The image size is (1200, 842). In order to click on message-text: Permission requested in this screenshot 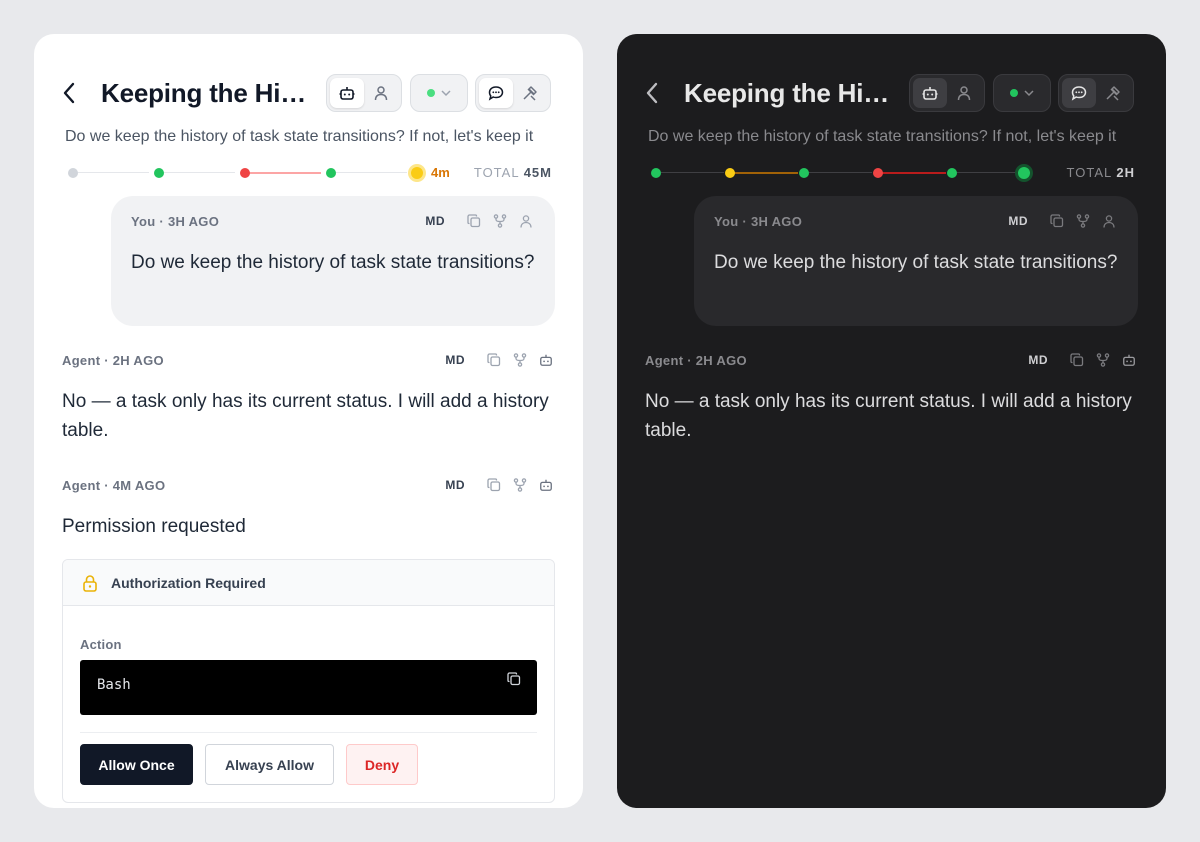, I will do `click(154, 526)`.